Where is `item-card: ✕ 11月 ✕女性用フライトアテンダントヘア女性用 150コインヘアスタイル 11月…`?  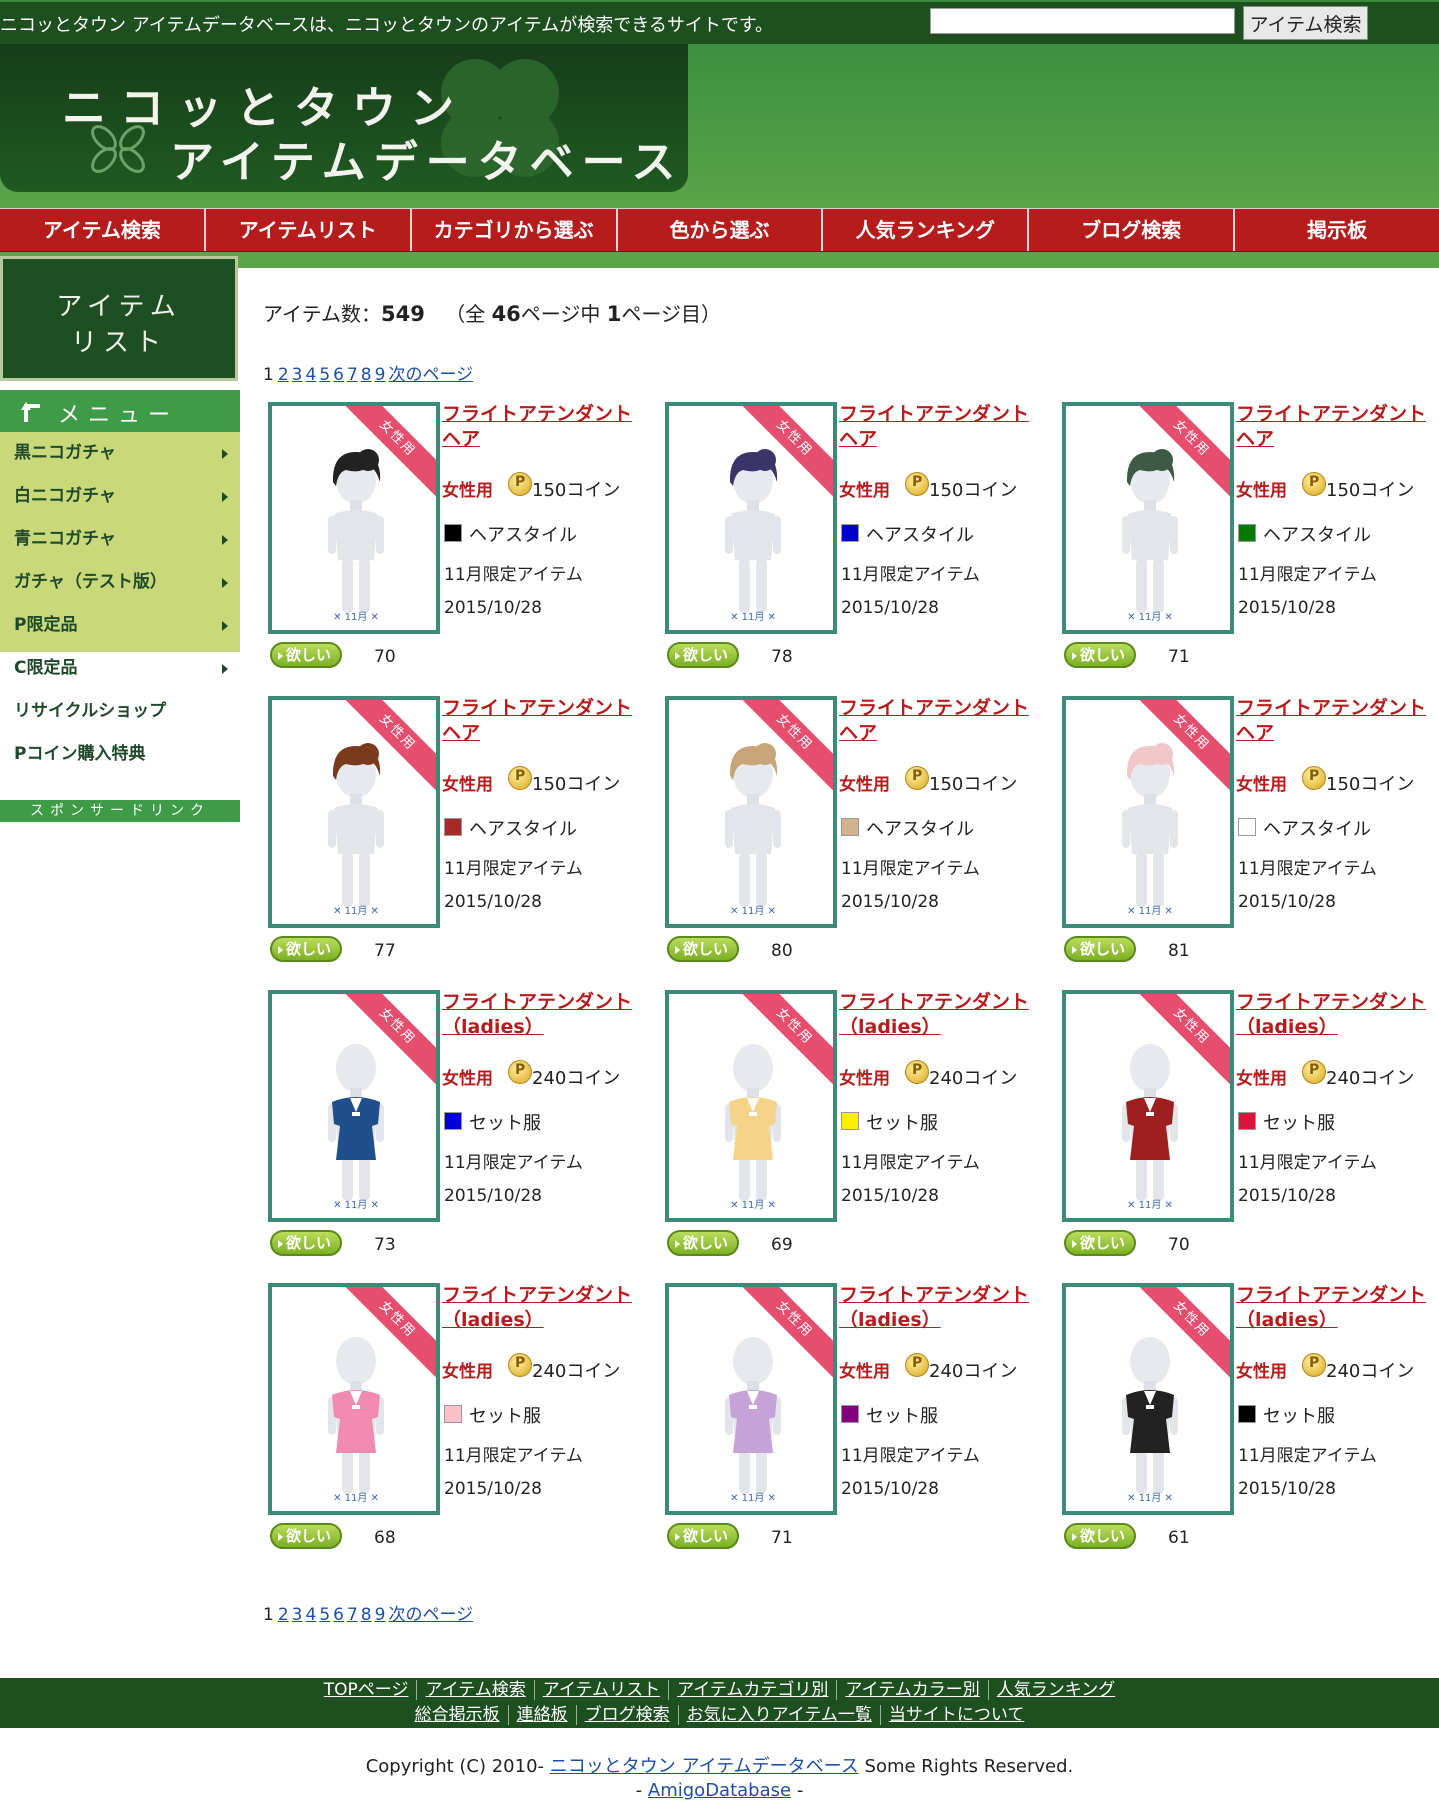
item-card: ✕ 11月 ✕女性用フライトアテンダントヘア女性用 150コインヘアスタイル 11月… is located at coordinates (853, 838).